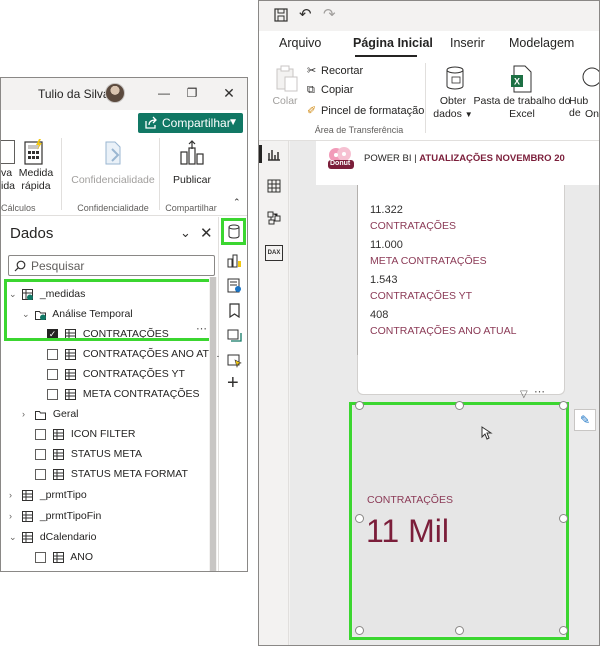 The image size is (600, 646). Describe the element at coordinates (421, 296) in the screenshot. I see `card-label: CONTRATAÇÕES YT` at that location.